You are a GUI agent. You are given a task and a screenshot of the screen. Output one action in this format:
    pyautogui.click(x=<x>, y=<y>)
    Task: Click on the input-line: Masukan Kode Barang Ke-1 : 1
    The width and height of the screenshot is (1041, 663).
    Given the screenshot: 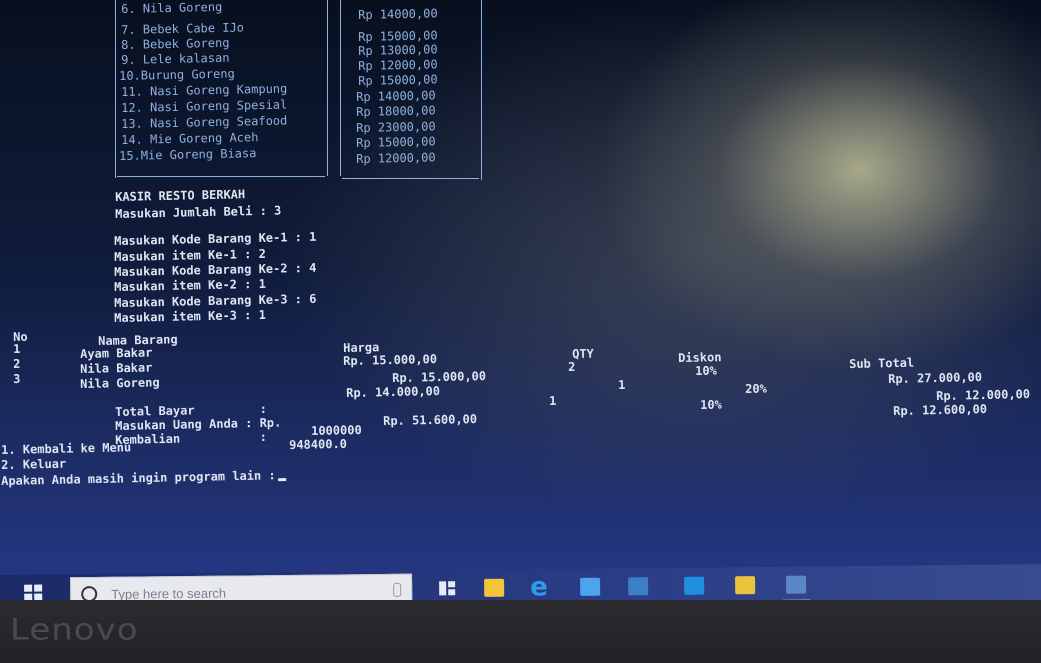 What is the action you would take?
    pyautogui.click(x=215, y=238)
    